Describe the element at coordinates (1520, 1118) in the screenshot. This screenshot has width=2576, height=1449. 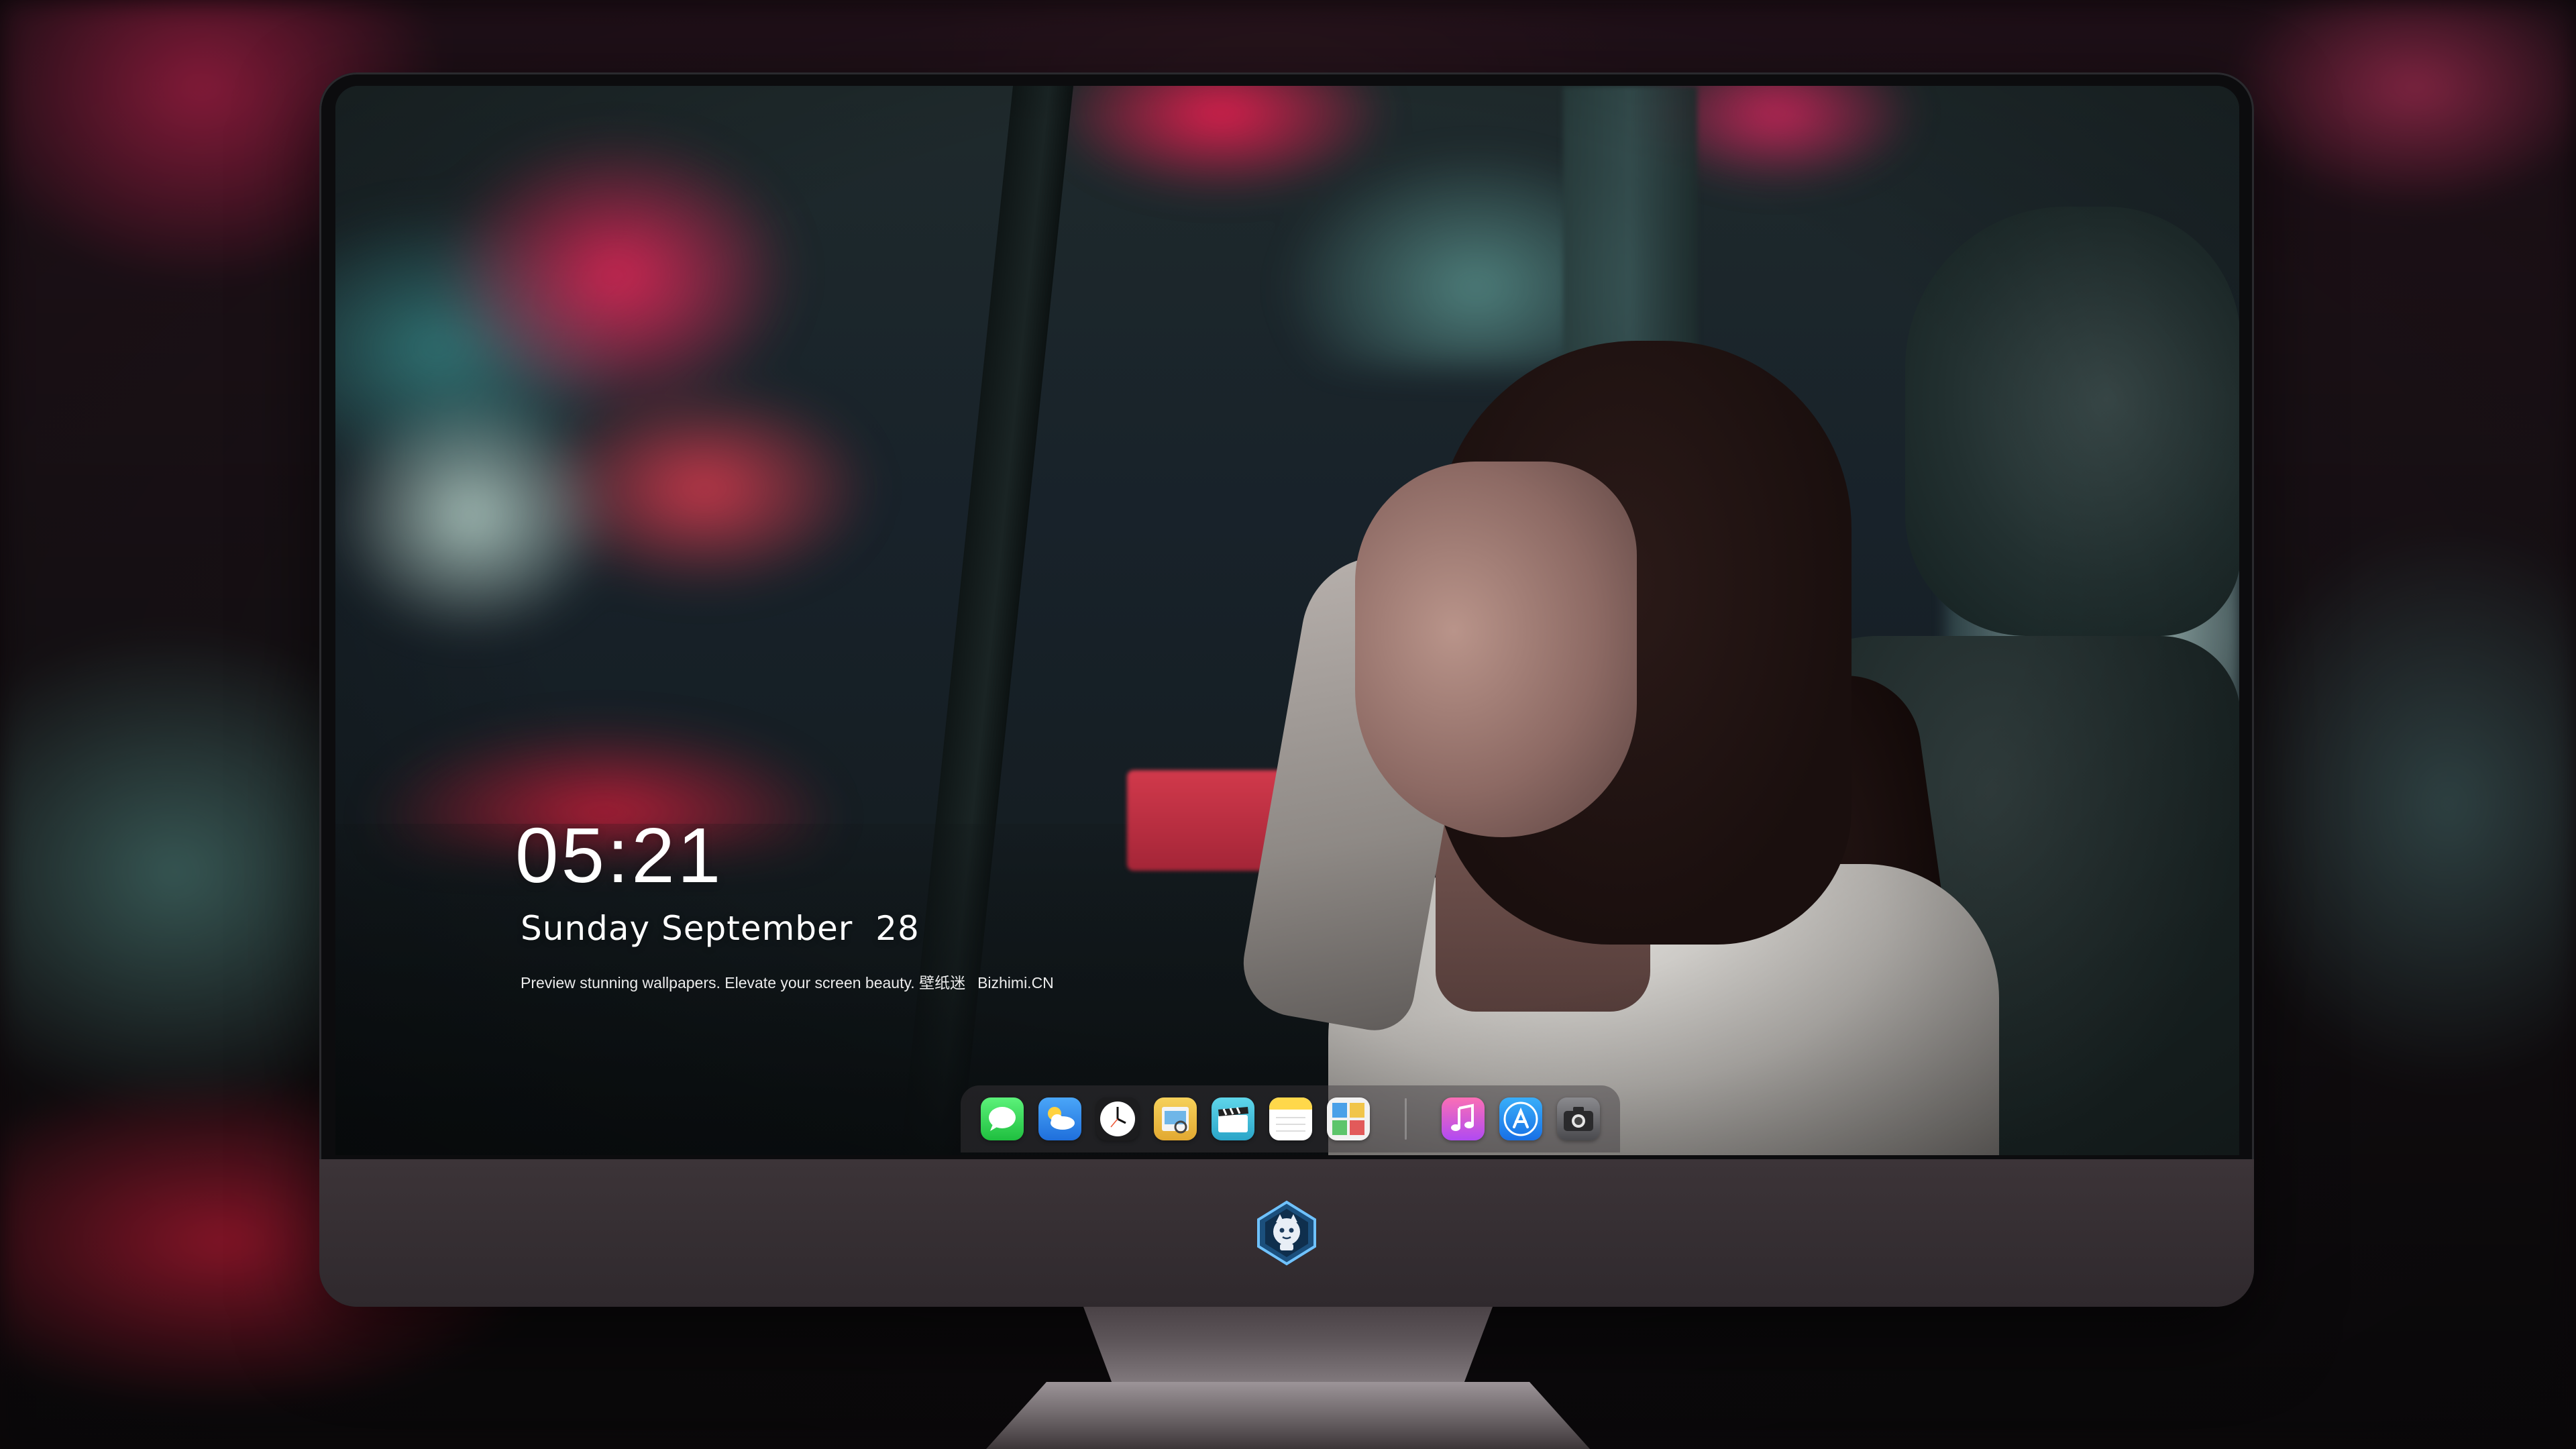
I see `app-store-icon` at that location.